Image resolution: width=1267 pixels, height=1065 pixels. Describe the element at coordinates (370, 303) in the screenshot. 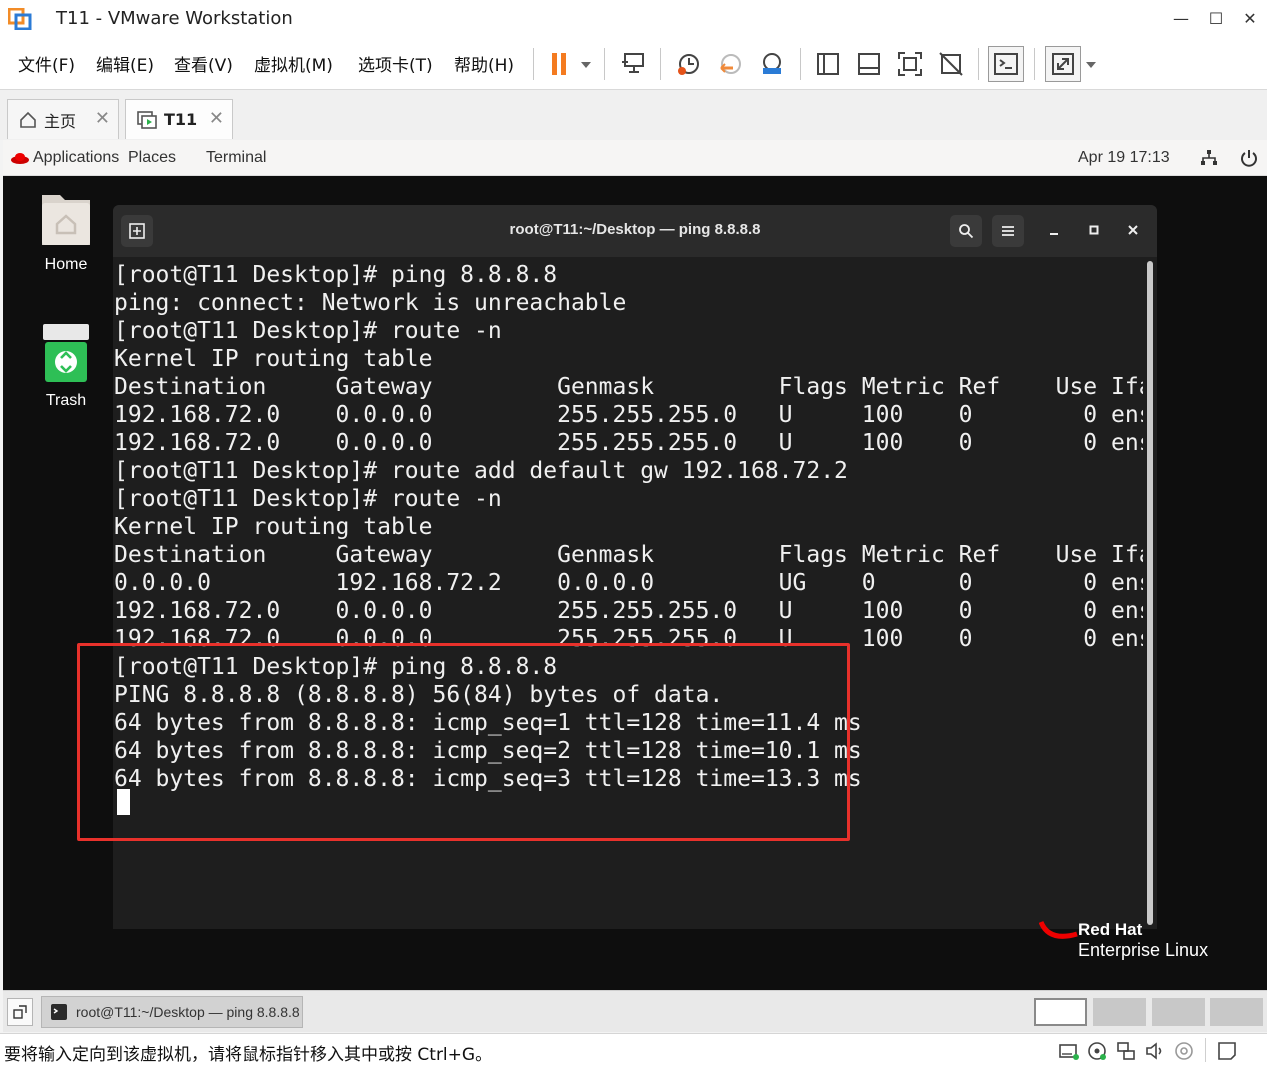

I see `terminal-line: ping: connect: Network is unreachable` at that location.